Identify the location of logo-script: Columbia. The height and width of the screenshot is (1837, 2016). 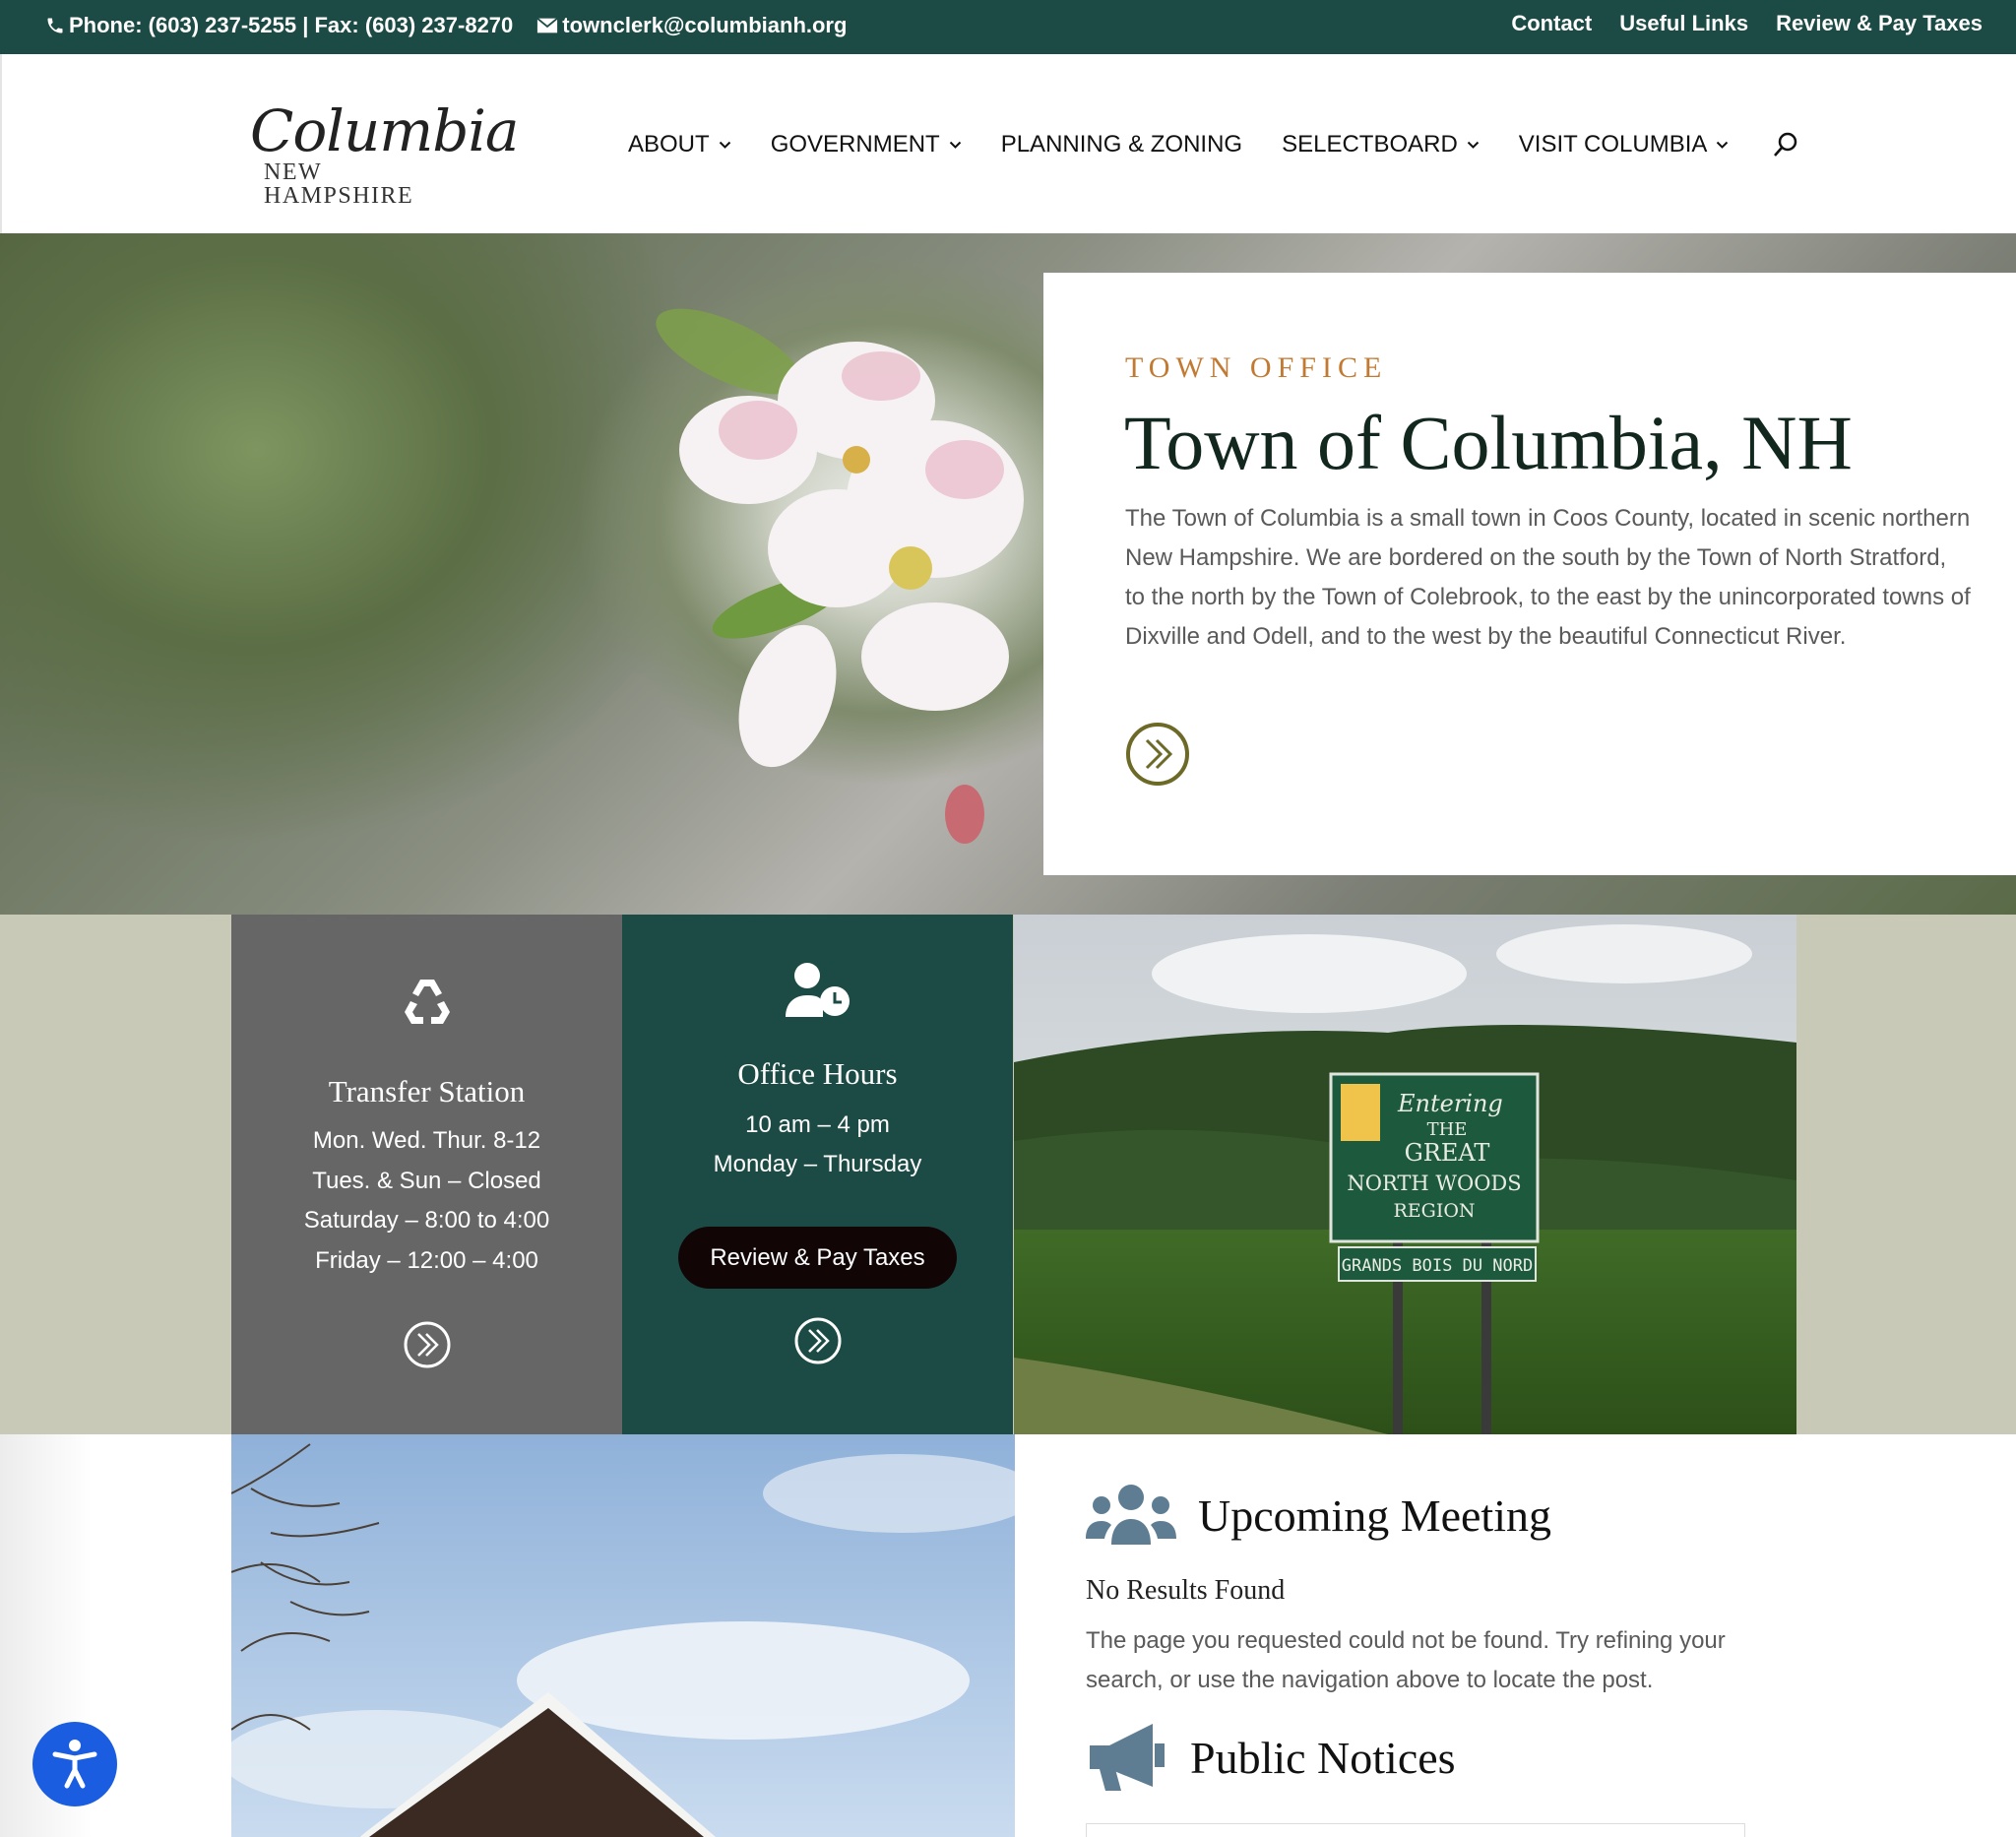
(384, 130).